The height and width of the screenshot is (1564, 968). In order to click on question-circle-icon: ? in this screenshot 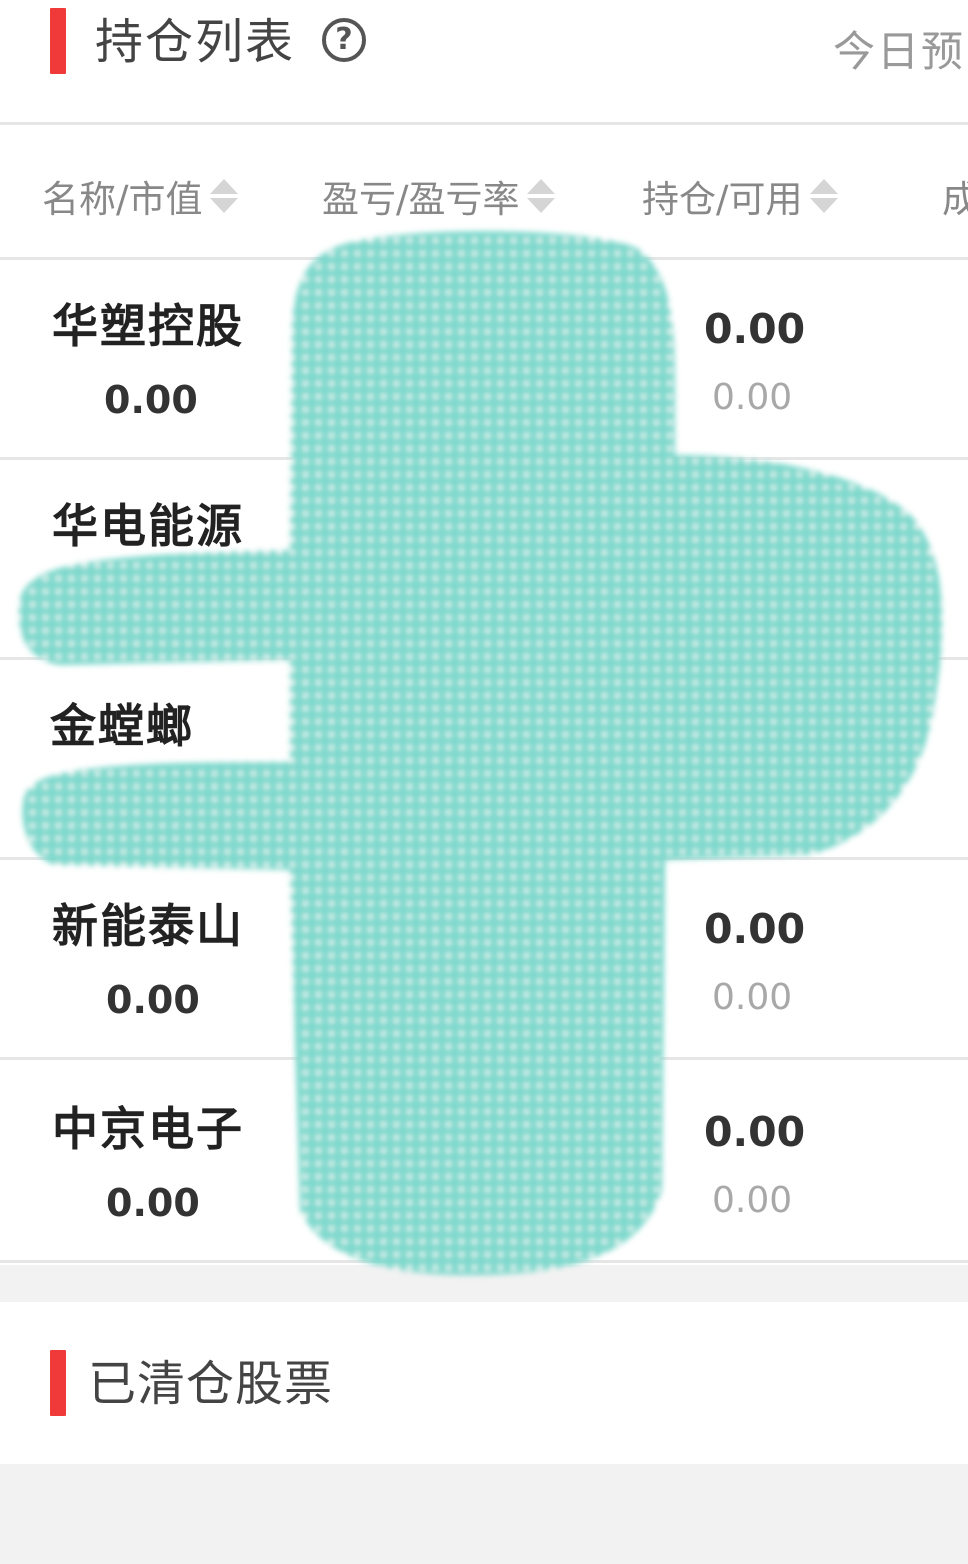, I will do `click(344, 40)`.